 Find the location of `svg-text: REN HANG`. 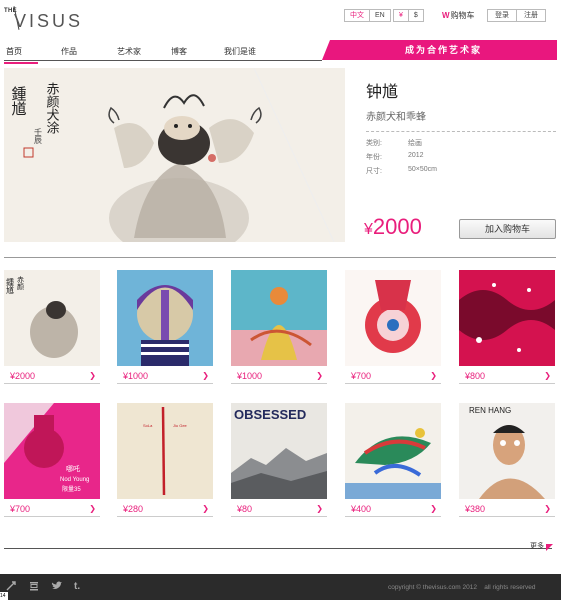

svg-text: REN HANG is located at coordinates (490, 410).